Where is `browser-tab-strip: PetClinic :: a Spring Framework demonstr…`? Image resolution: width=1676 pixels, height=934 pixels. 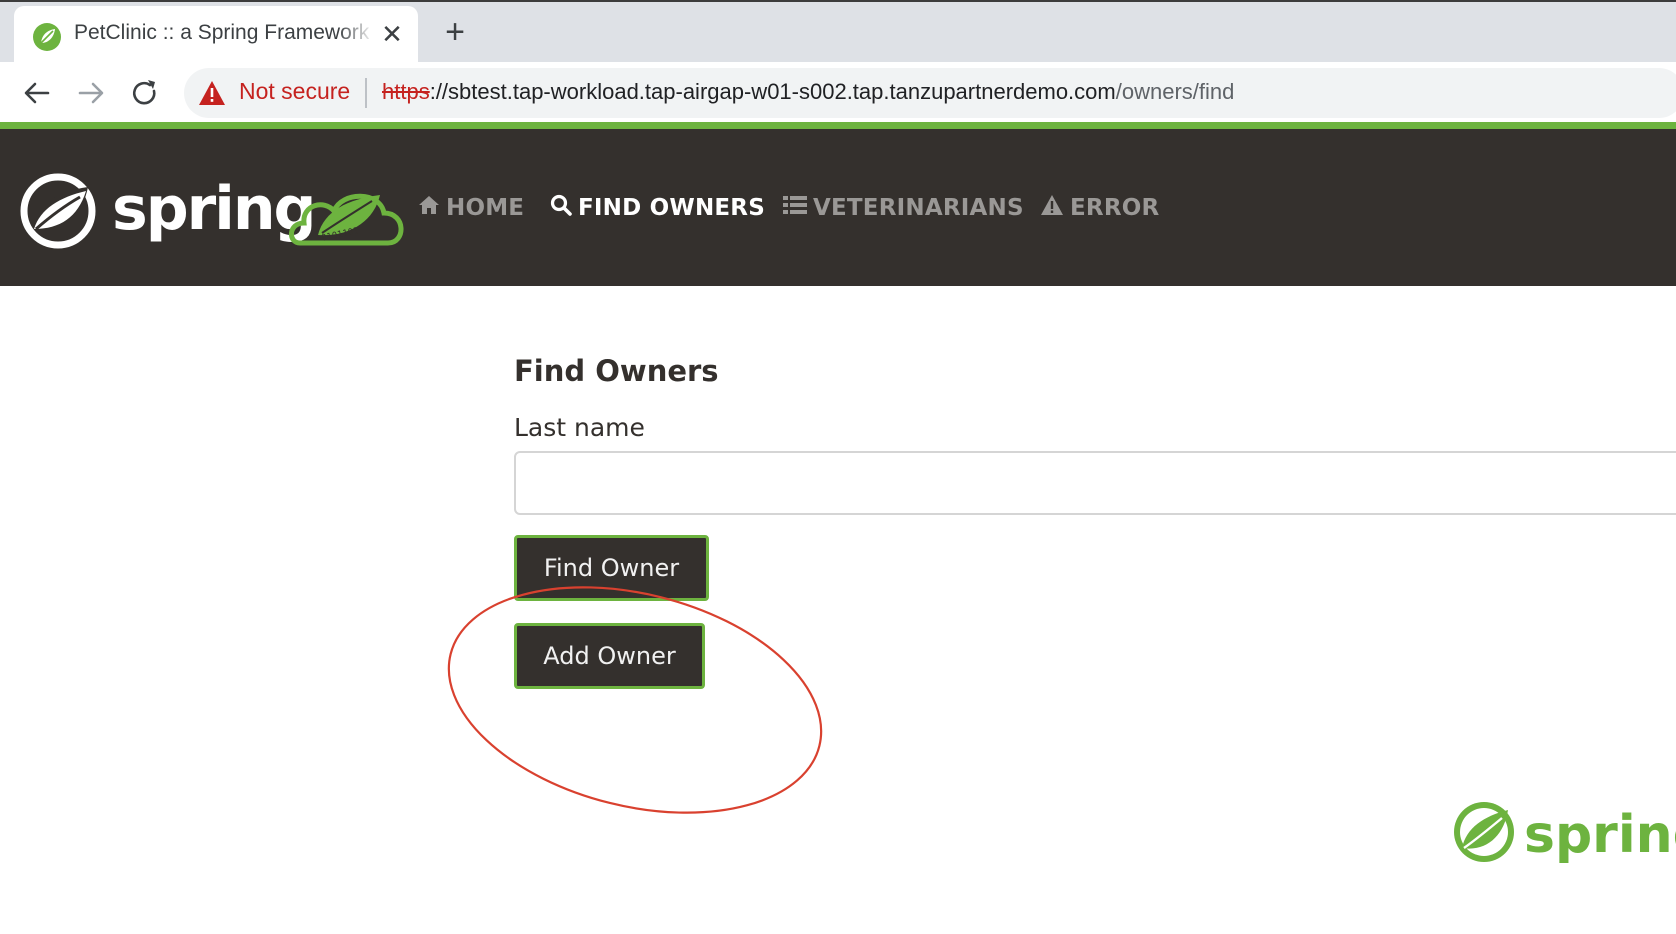 browser-tab-strip: PetClinic :: a Spring Framework demonstr… is located at coordinates (838, 32).